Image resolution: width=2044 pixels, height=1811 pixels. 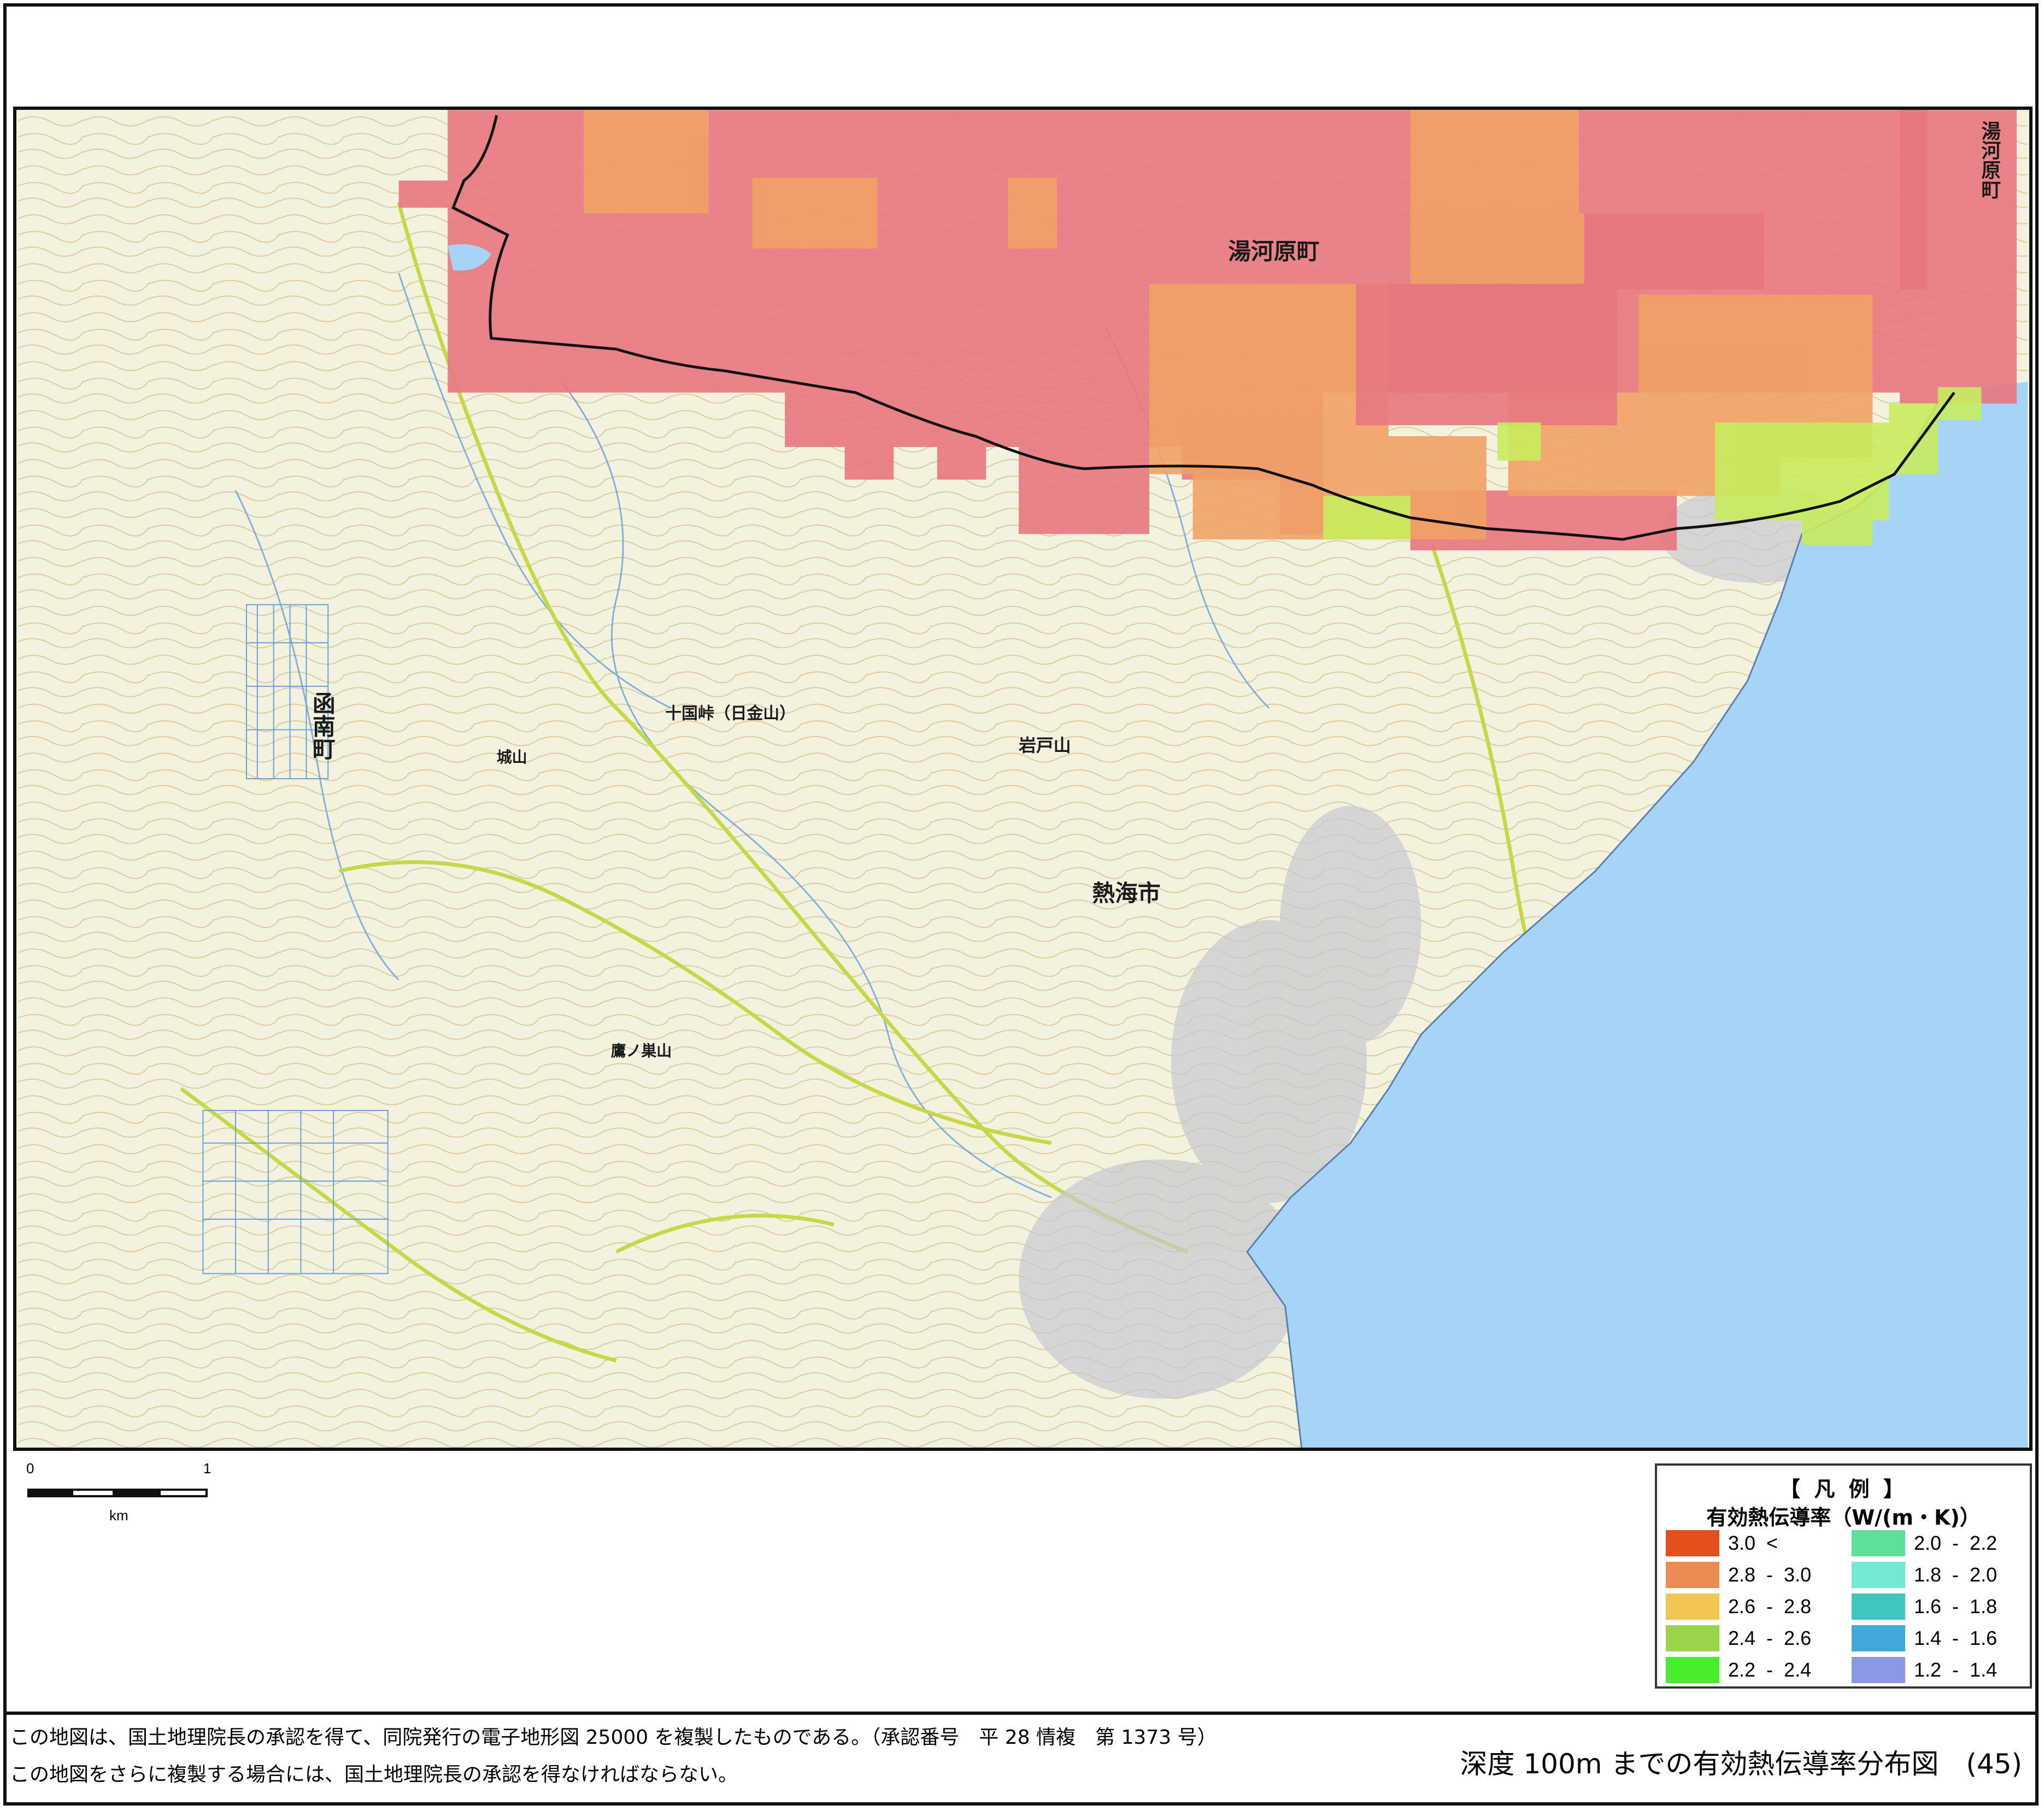 What do you see at coordinates (512, 757) in the screenshot?
I see `label-shiroyama: 城山` at bounding box center [512, 757].